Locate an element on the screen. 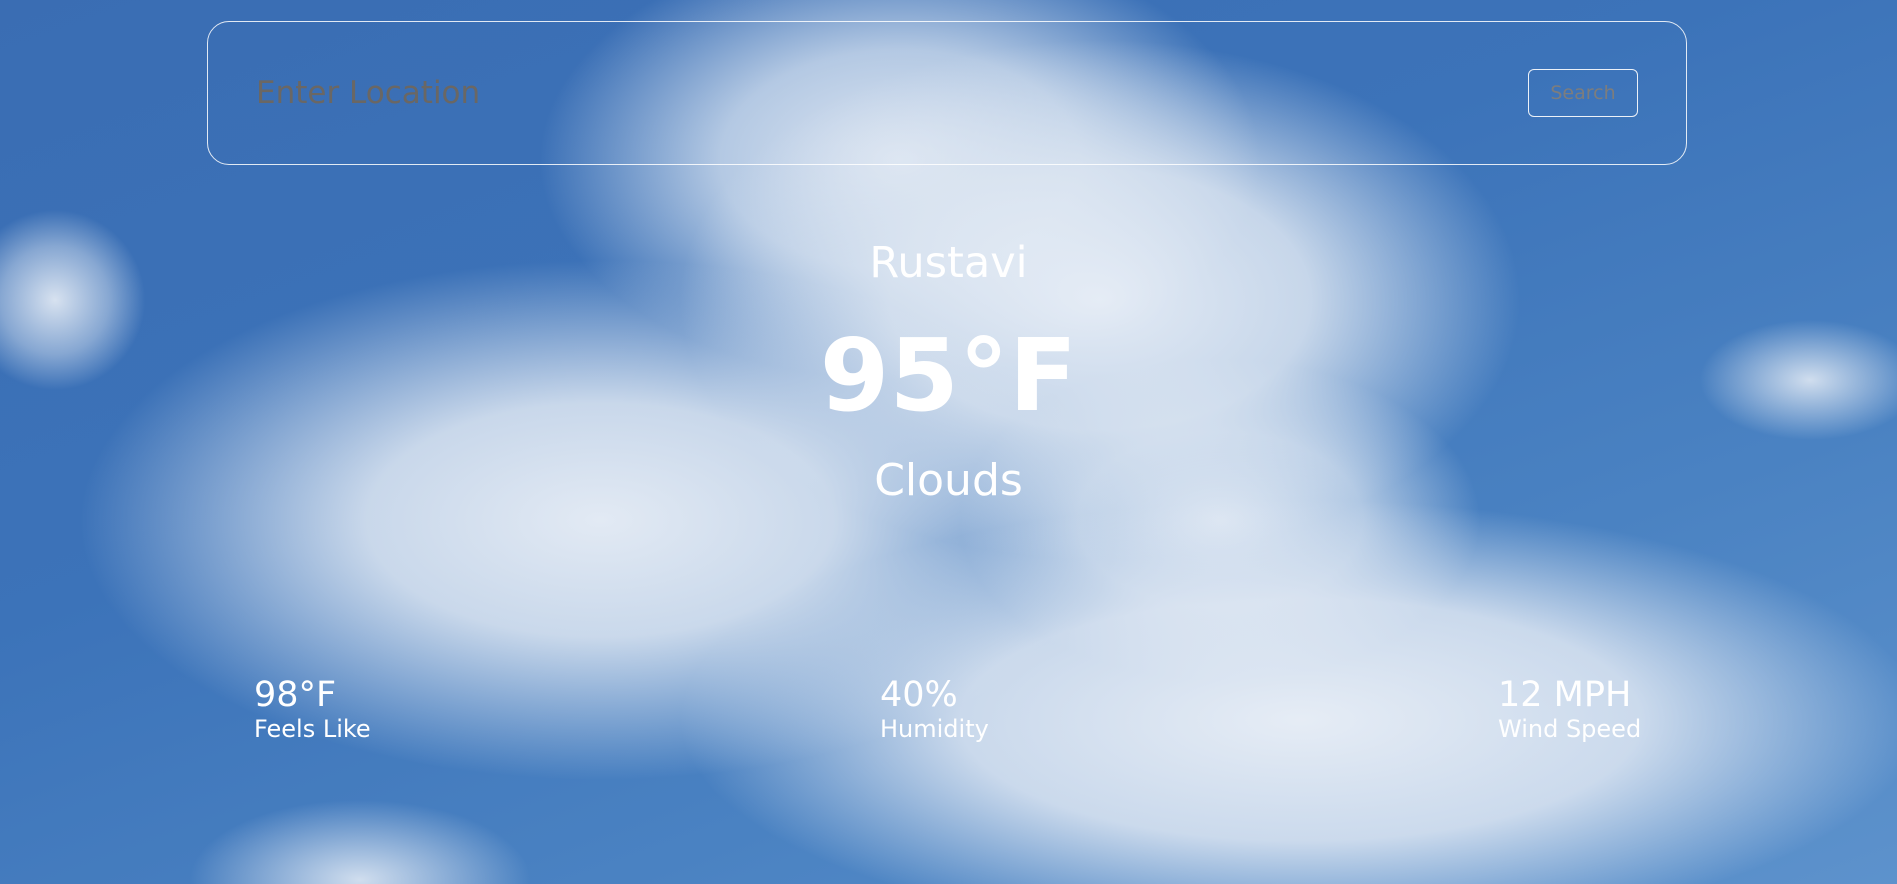  weather-condition: Clouds is located at coordinates (948, 480).